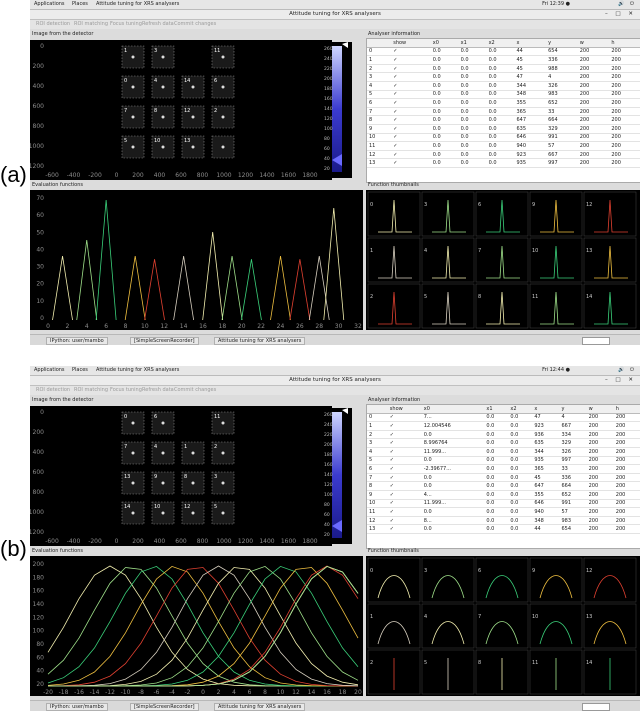 The width and height of the screenshot is (640, 712). What do you see at coordinates (503, 155) in the screenshot?
I see `table-row: 12 ✓ 0.0 0.0 0.0 923 667 200 200` at bounding box center [503, 155].